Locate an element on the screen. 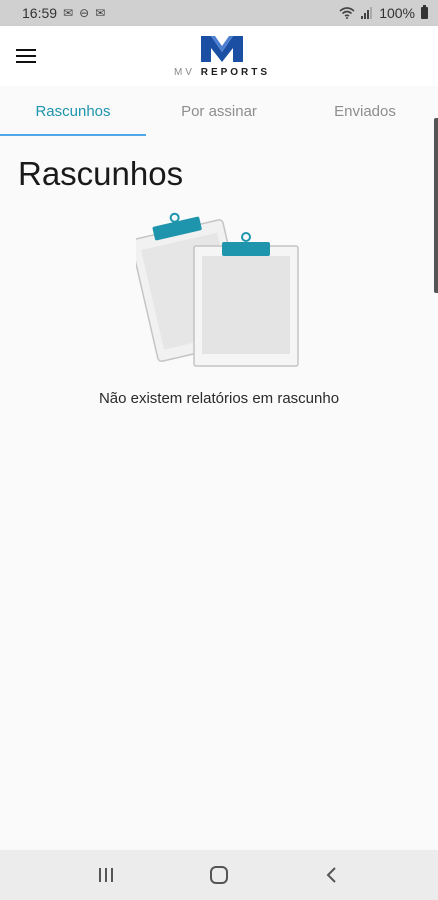  tab-rascunhos: Rascunhos is located at coordinates (73, 111).